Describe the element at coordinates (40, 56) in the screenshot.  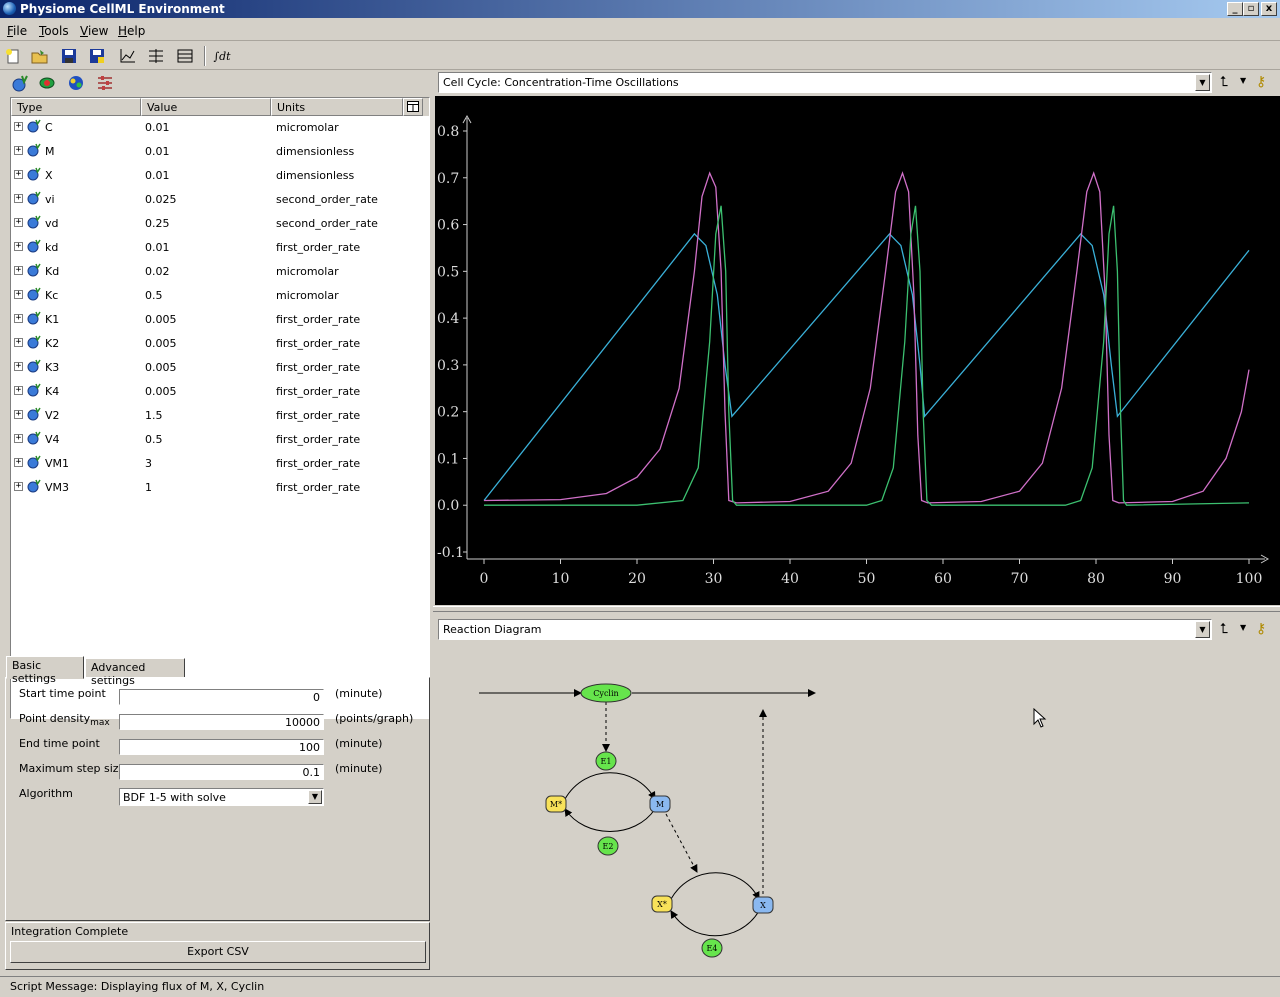
I see `open-folder-icon` at that location.